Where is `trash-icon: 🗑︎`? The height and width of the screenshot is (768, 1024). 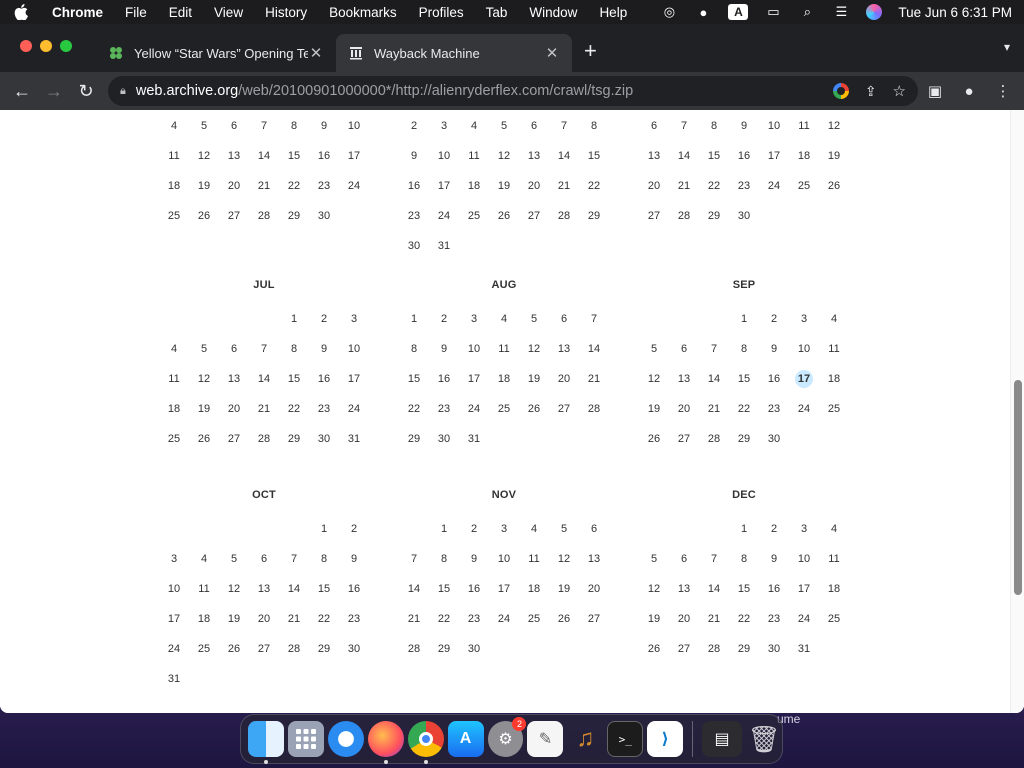 trash-icon: 🗑︎ is located at coordinates (764, 739).